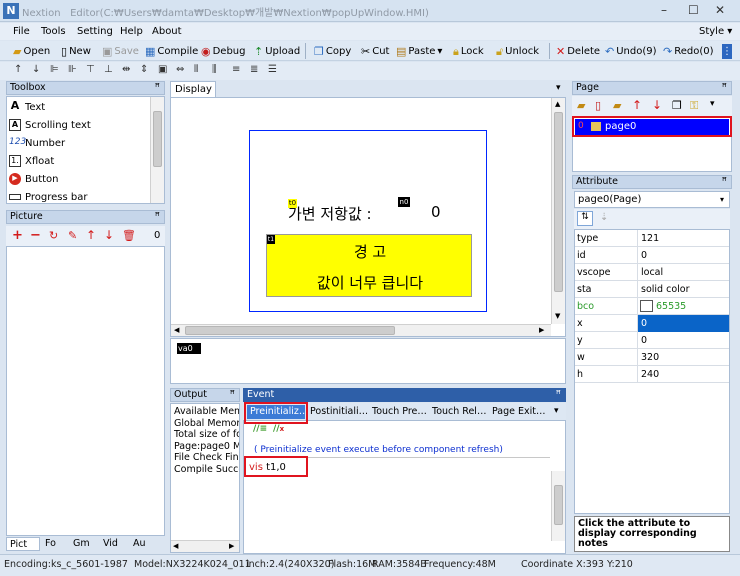 The image size is (740, 576). I want to click on attr-value: 320, so click(683, 357).